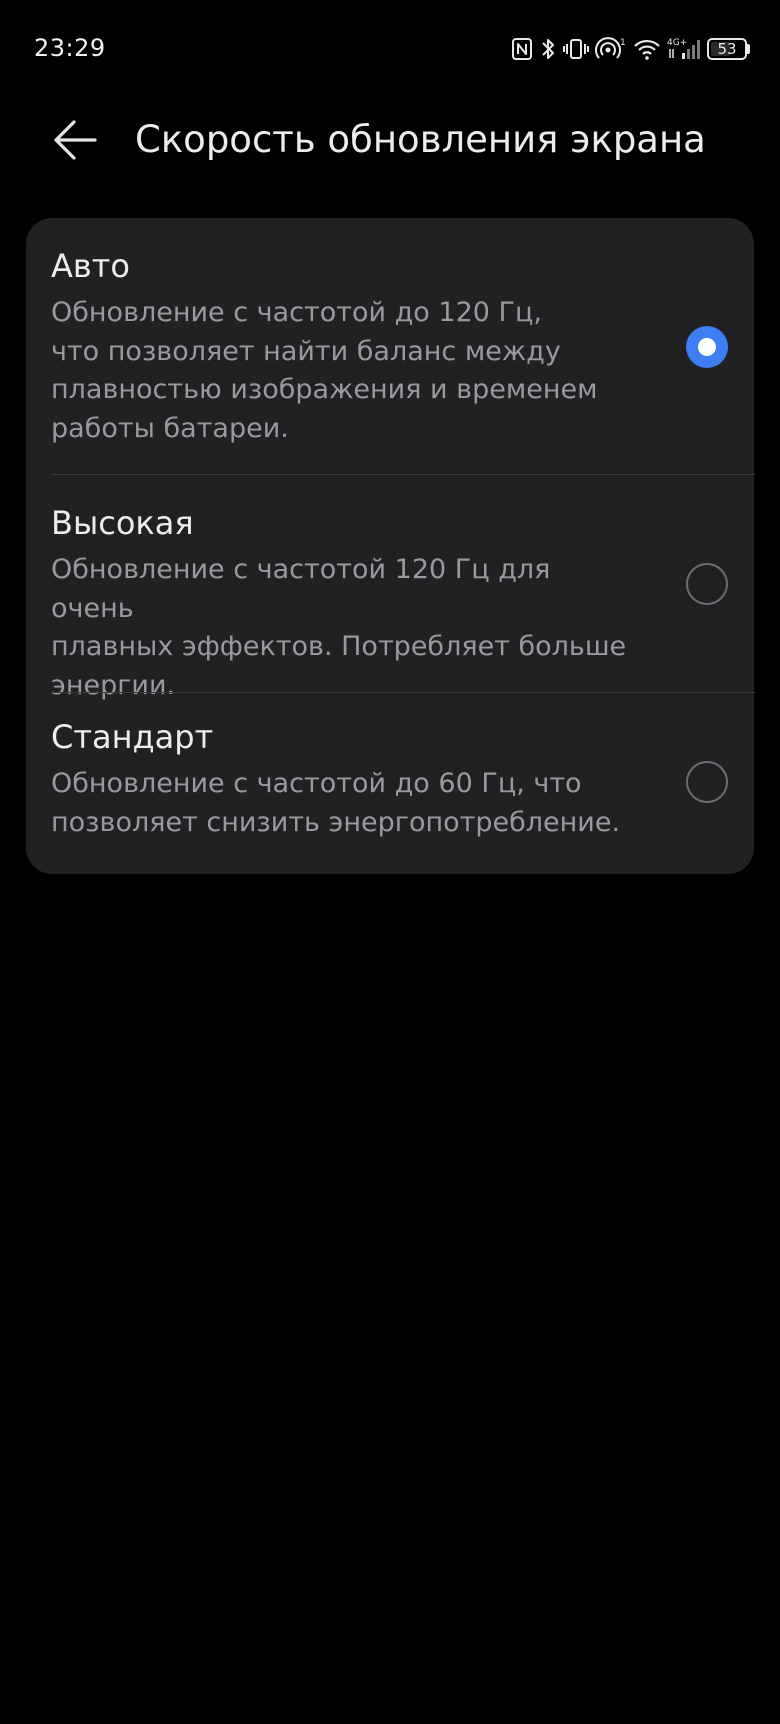 The height and width of the screenshot is (1724, 780). Describe the element at coordinates (576, 49) in the screenshot. I see `vibrate-icon` at that location.